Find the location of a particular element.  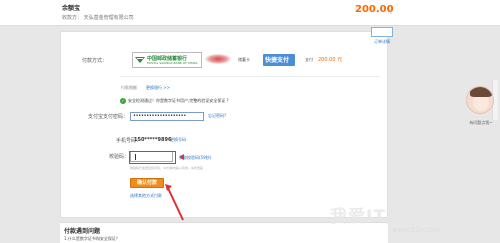

bank-selector: 中国邮政储蓄银行 POSTAL SAVINGS BANK OF CHINA is located at coordinates (167, 60).